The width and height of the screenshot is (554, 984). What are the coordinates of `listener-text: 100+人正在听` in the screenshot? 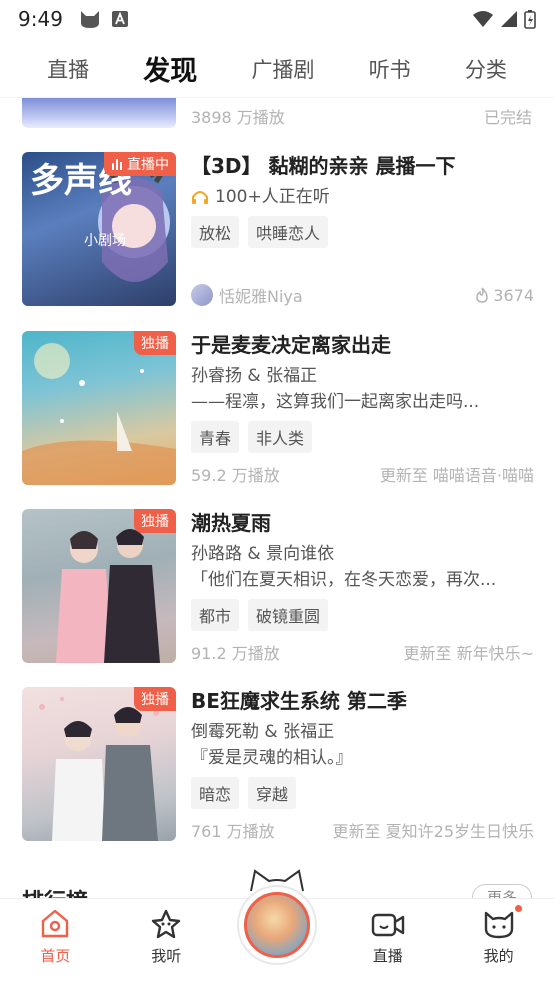 It's located at (272, 197).